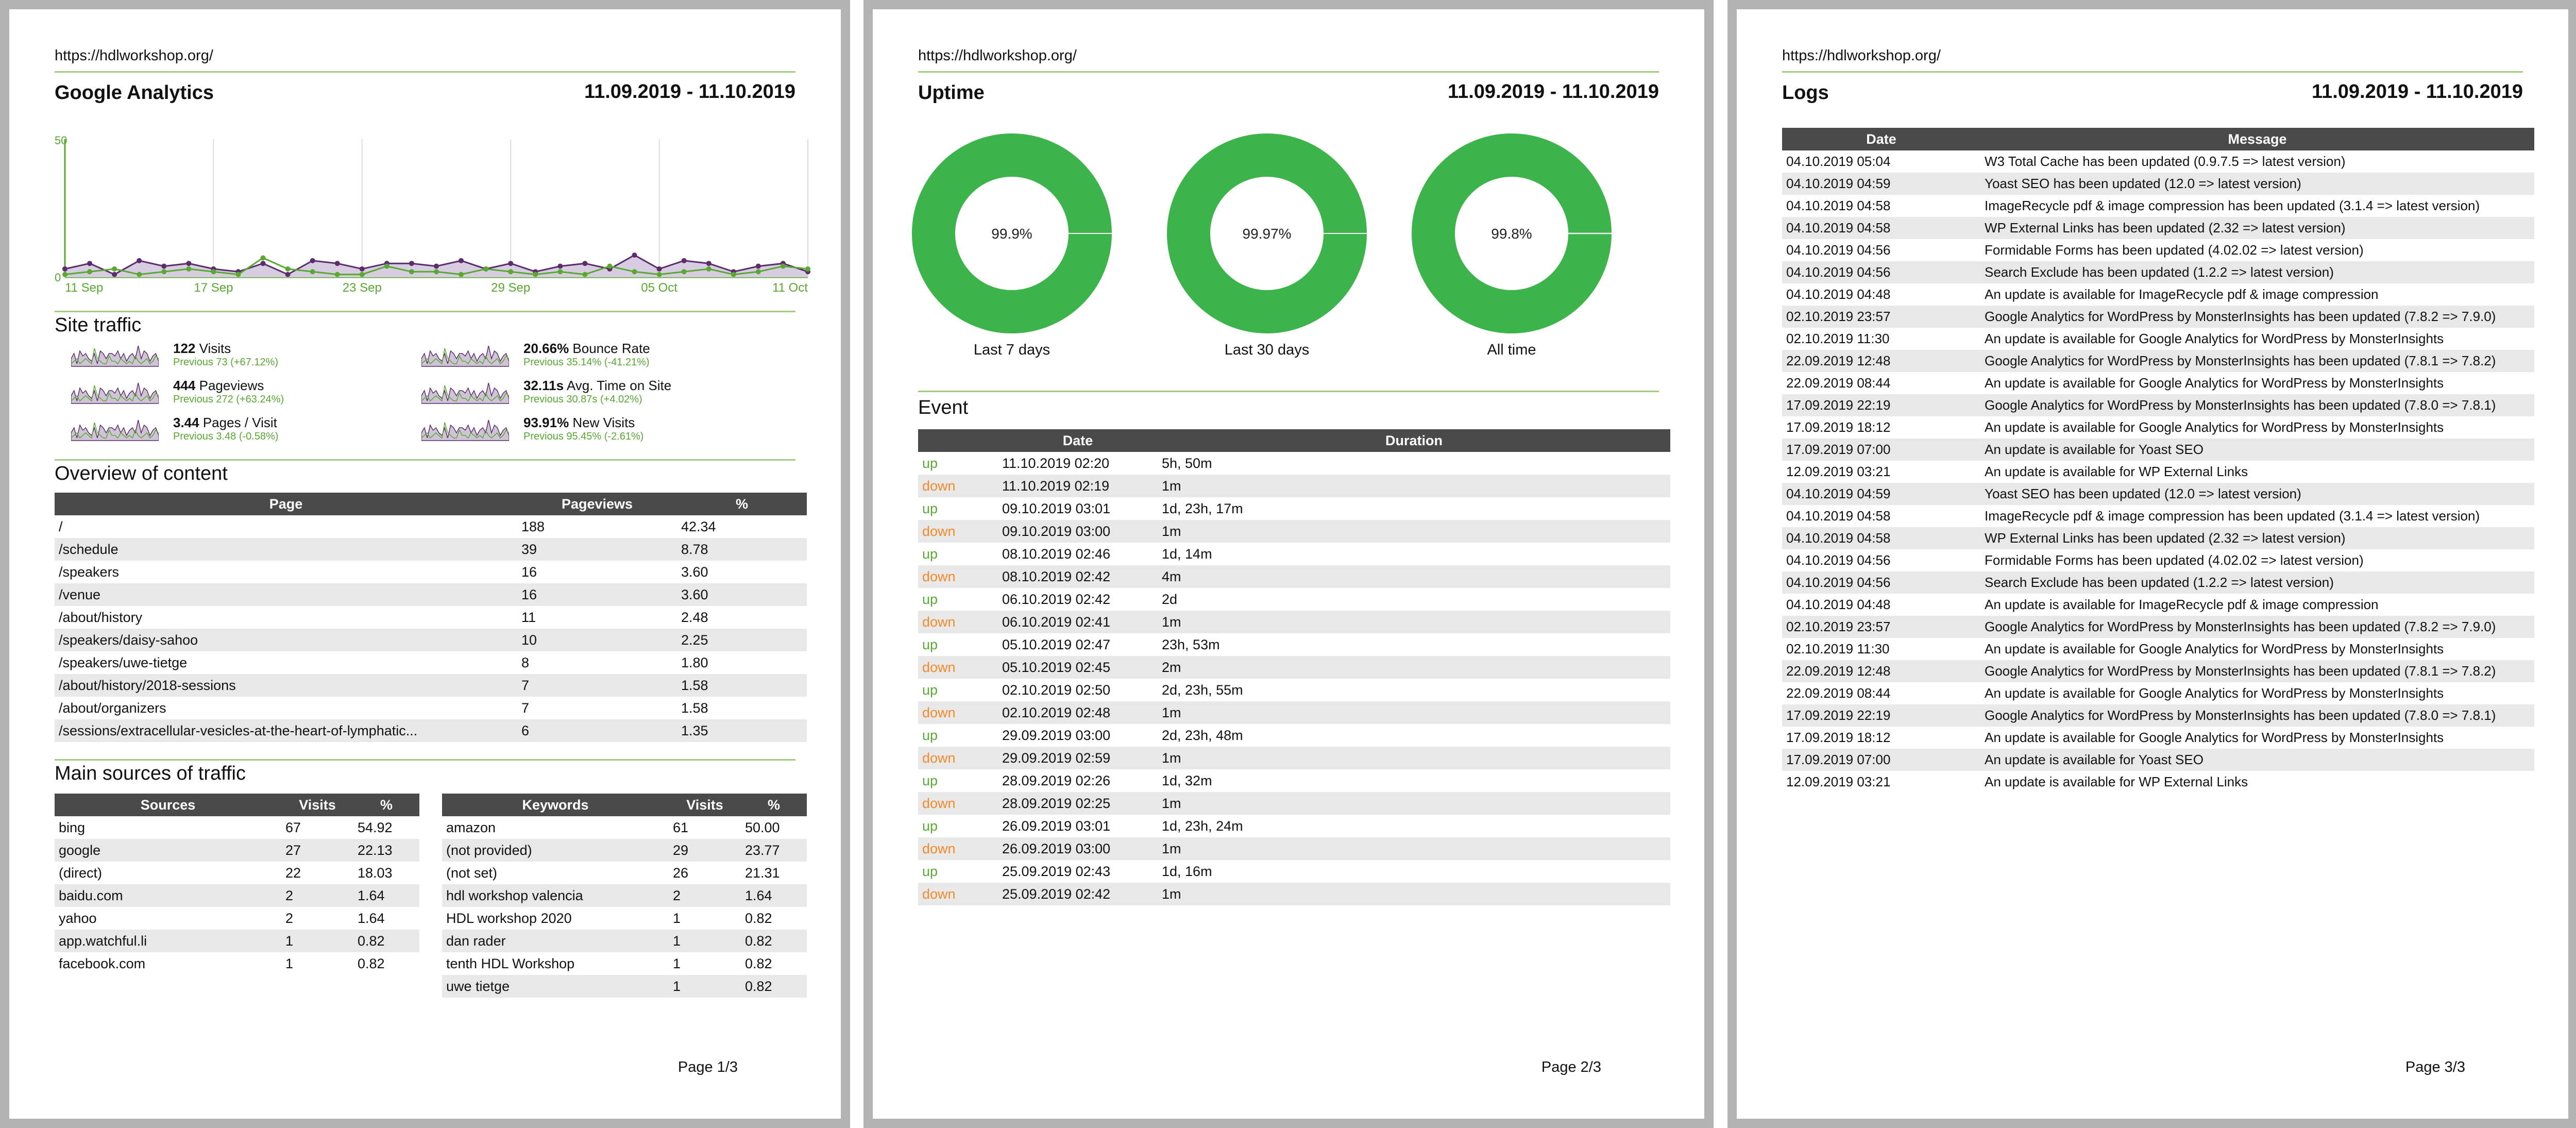 This screenshot has width=2576, height=1128. I want to click on table-cell: 2.25, so click(742, 640).